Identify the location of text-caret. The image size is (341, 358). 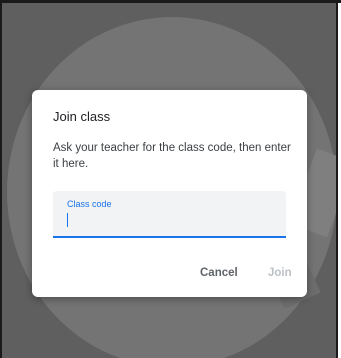
(67, 220).